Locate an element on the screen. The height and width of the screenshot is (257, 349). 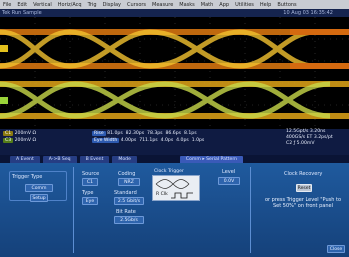
meas-value: 1.0ps is located at coordinates (198, 140).